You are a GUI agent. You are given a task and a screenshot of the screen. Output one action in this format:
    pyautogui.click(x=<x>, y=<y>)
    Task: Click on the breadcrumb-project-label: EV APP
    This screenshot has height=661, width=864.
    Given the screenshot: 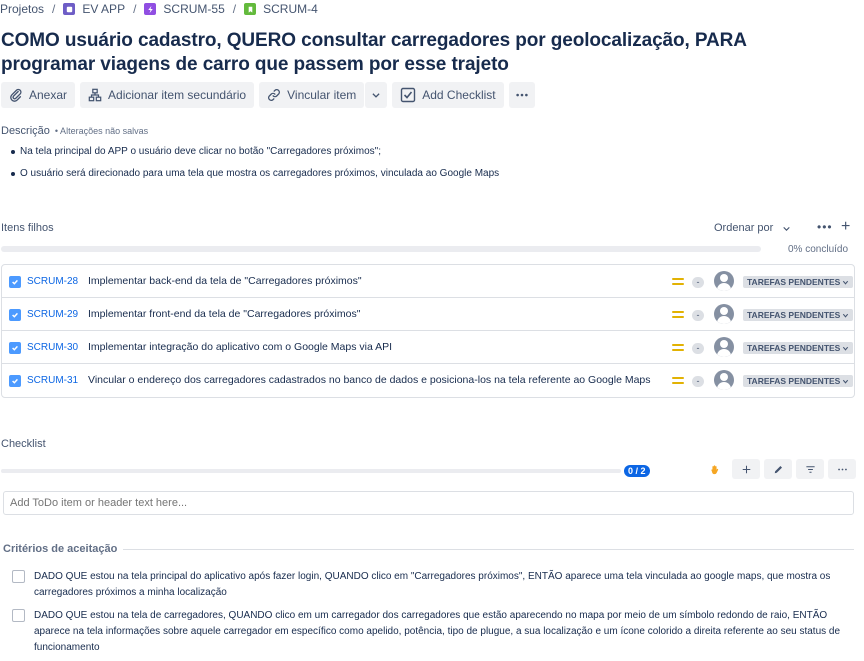 What is the action you would take?
    pyautogui.click(x=104, y=9)
    